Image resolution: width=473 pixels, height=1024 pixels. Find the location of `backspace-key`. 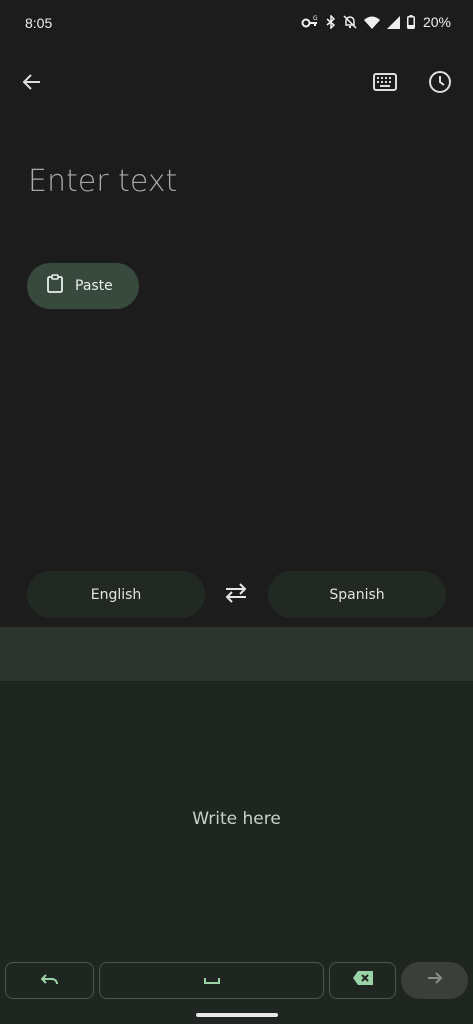

backspace-key is located at coordinates (362, 980).